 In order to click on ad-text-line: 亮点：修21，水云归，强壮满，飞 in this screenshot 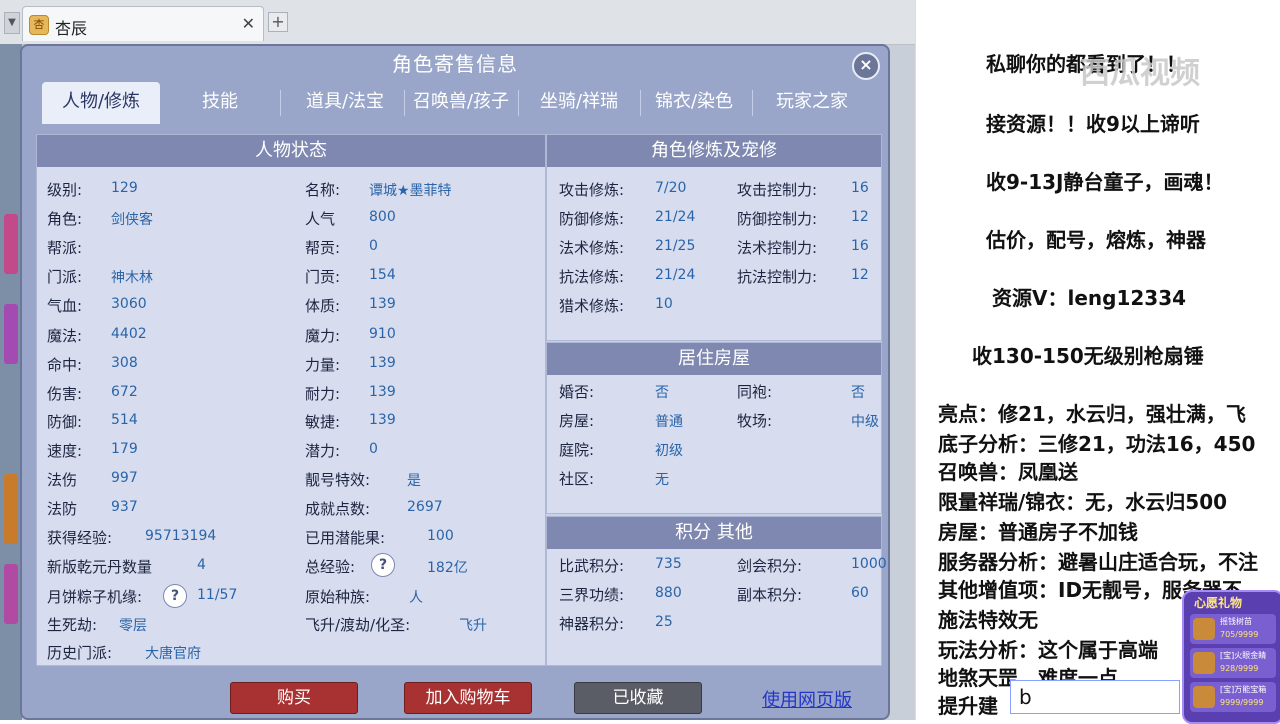, I will do `click(1092, 414)`.